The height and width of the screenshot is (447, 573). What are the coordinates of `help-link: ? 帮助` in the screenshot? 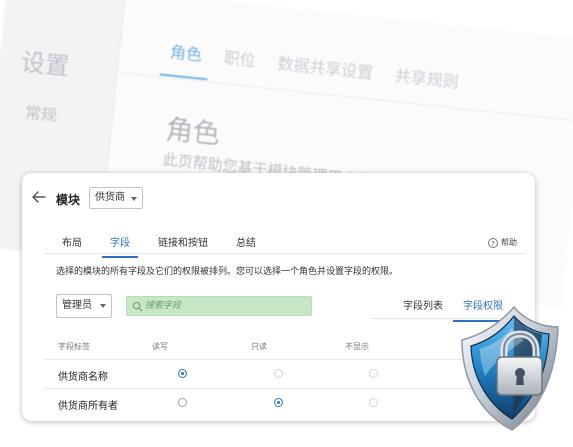 It's located at (502, 242).